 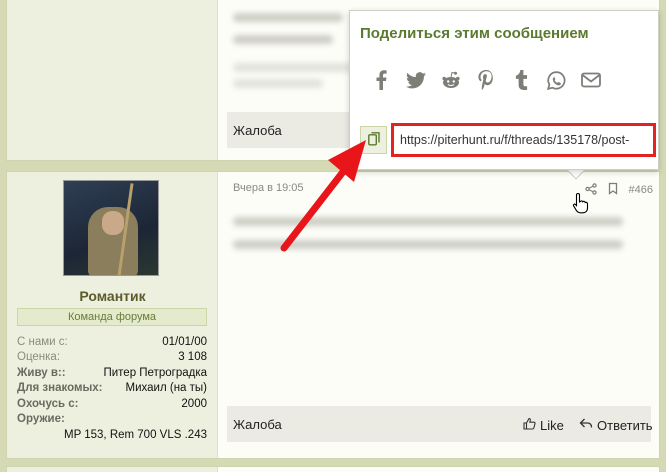 I want to click on post-tools: #466, so click(x=618, y=190).